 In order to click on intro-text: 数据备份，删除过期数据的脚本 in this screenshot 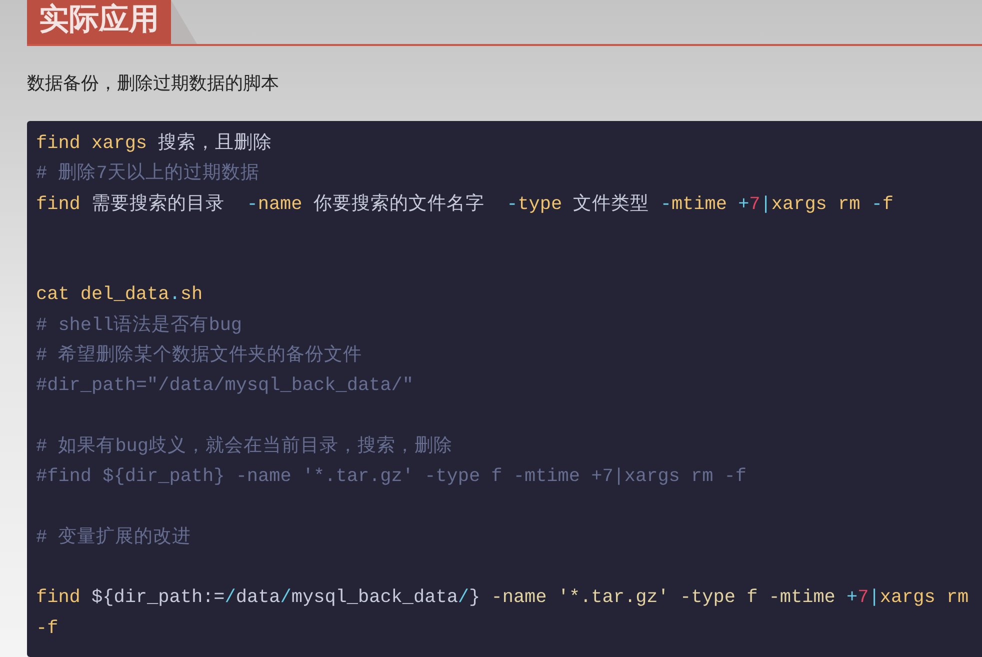, I will do `click(153, 83)`.